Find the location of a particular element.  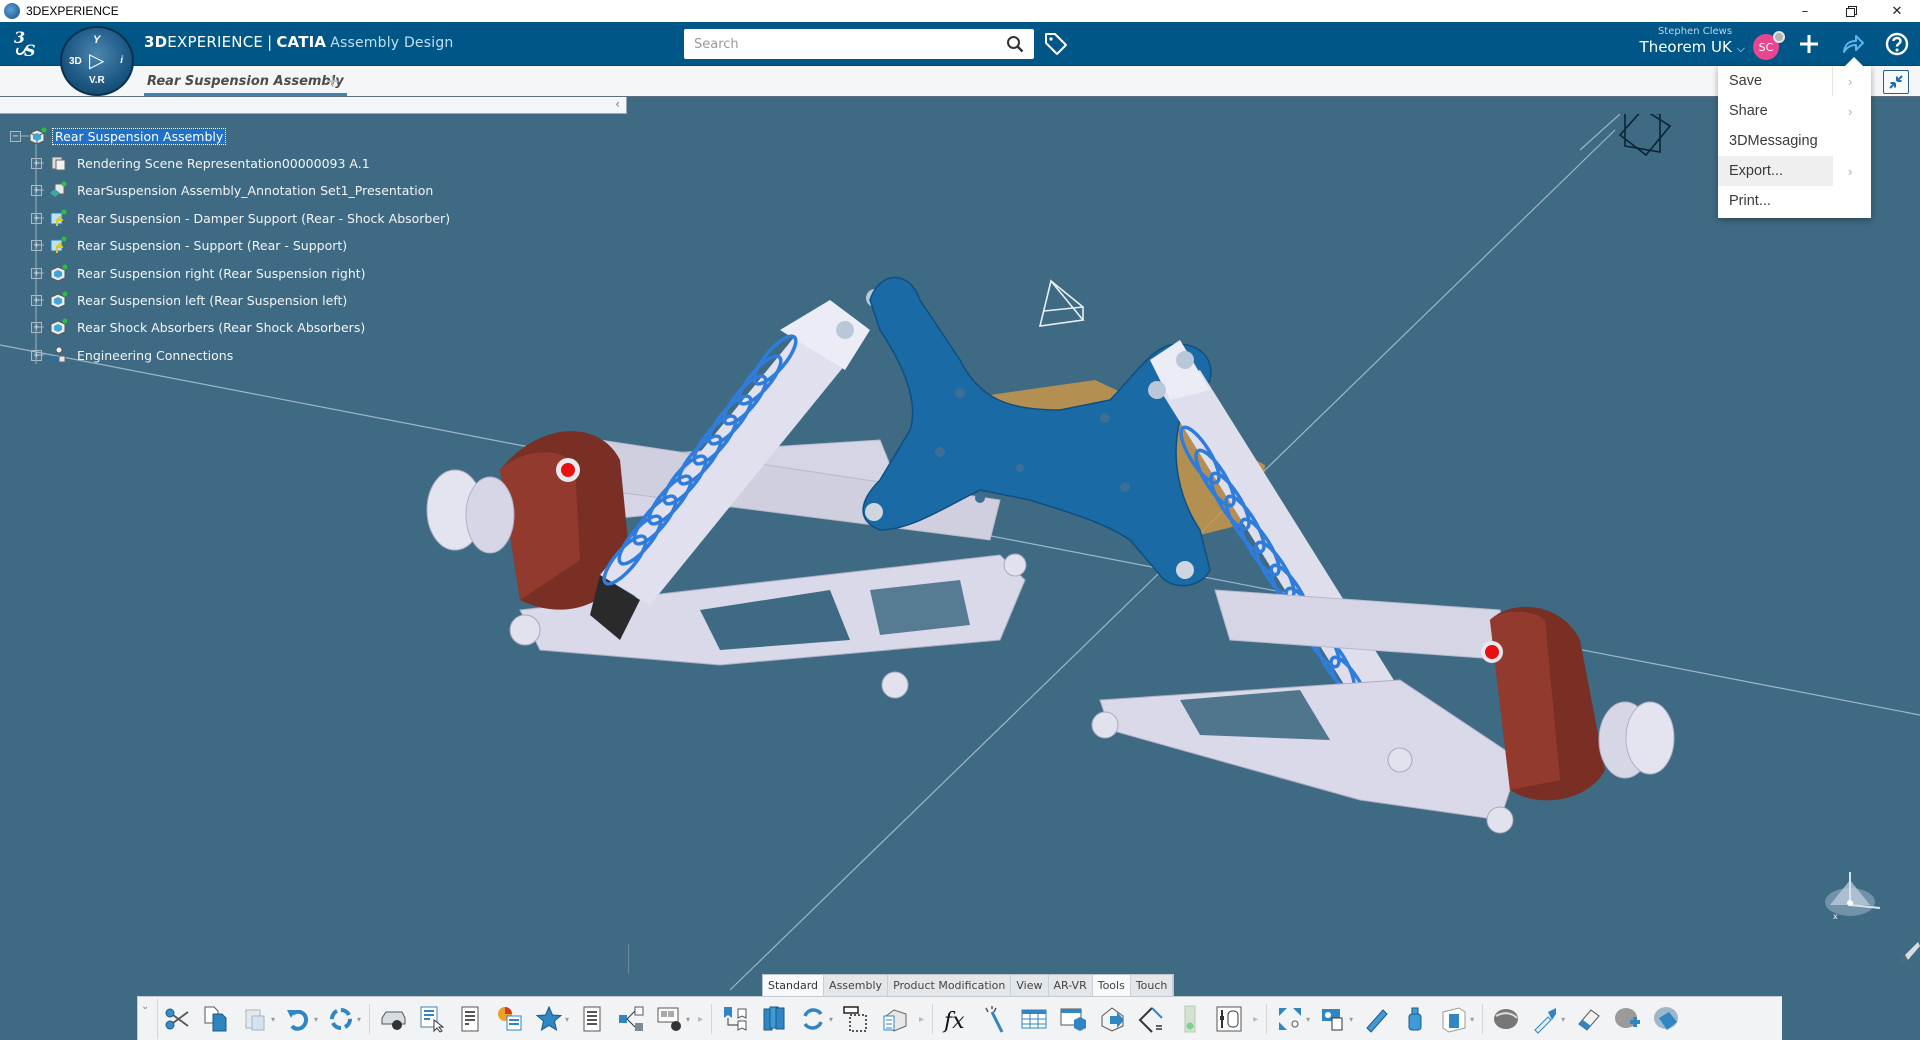

import-geometry-button is located at coordinates (1112, 1019).